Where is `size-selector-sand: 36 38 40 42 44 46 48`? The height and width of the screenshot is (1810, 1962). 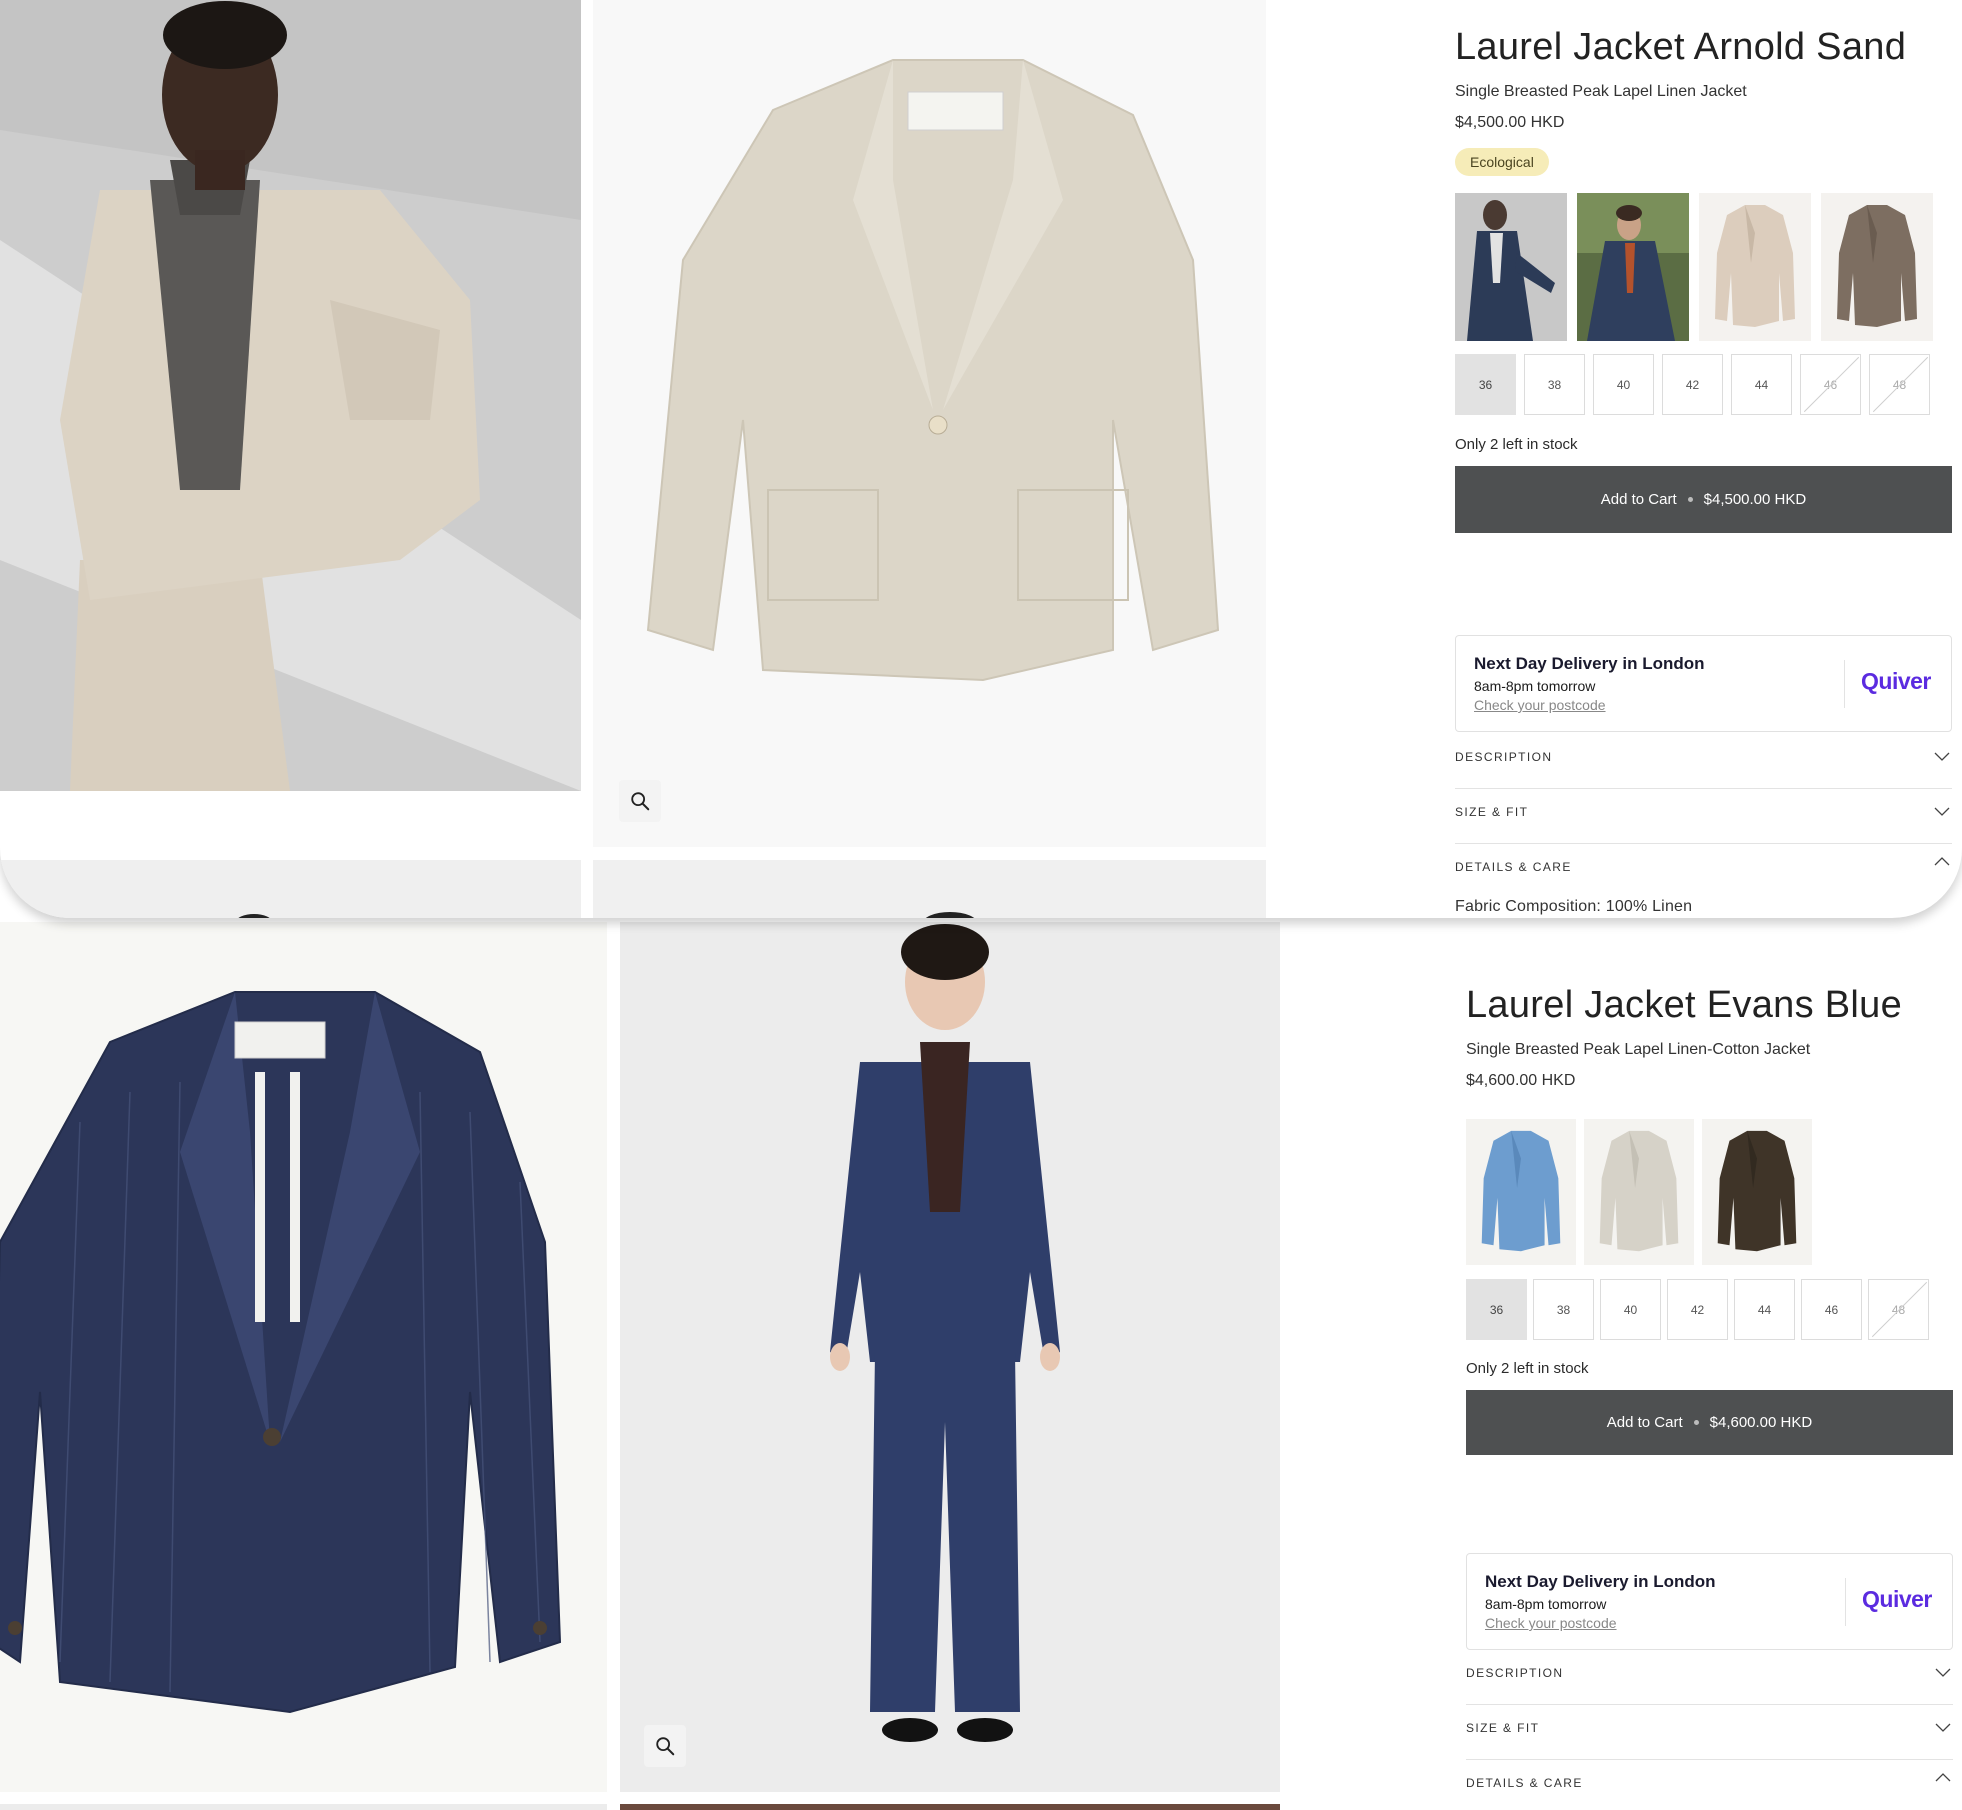
size-selector-sand: 36 38 40 42 44 46 48 is located at coordinates (1692, 384).